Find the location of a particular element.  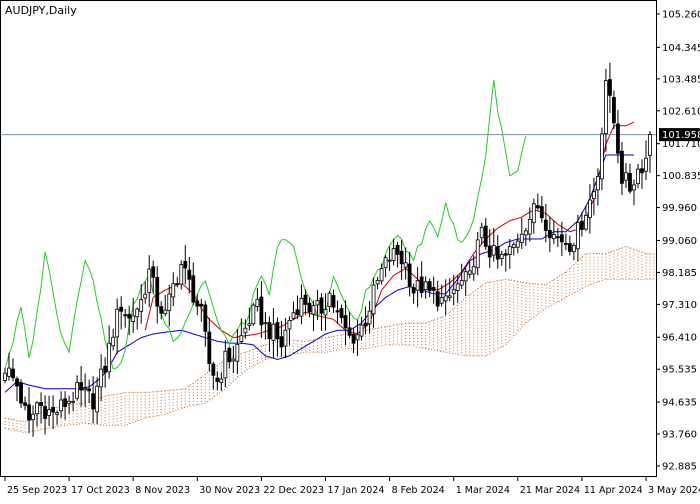

x-tick-label: 8 Nov 2023 is located at coordinates (162, 490).